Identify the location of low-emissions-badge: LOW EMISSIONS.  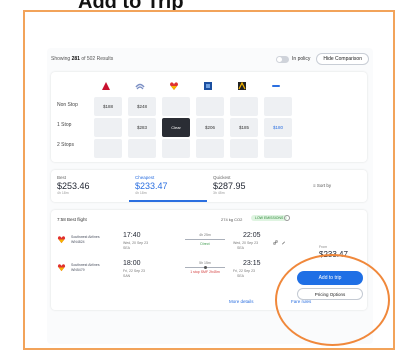
(269, 218).